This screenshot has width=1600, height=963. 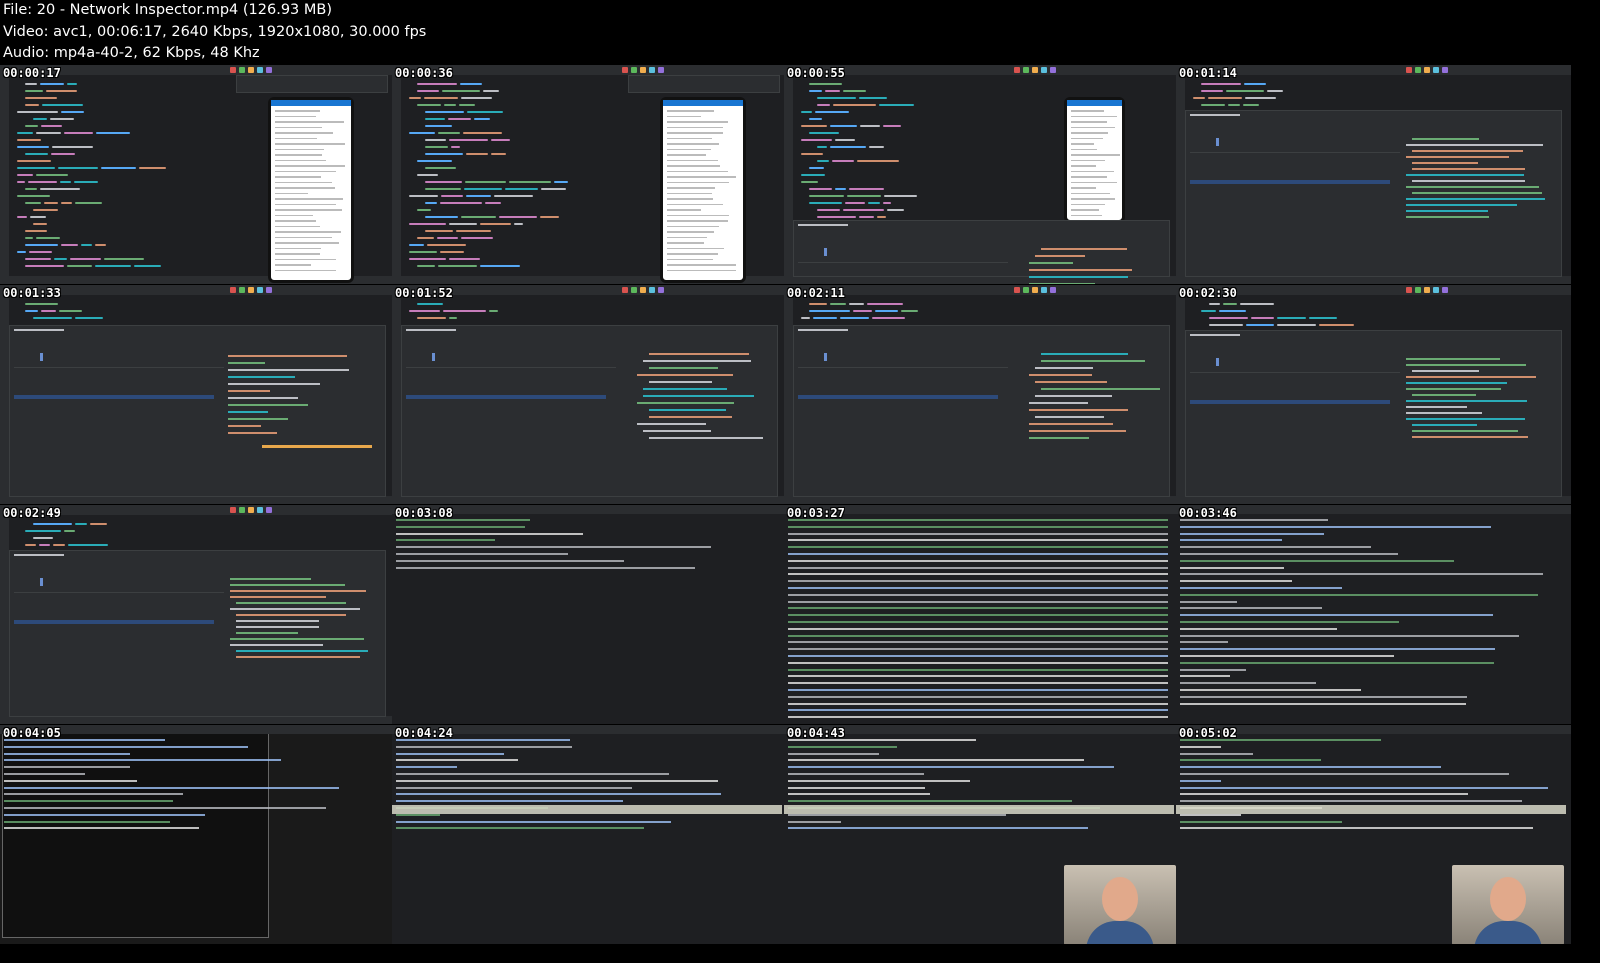 What do you see at coordinates (816, 733) in the screenshot?
I see `thumbnail-timestamp: 00:04:43` at bounding box center [816, 733].